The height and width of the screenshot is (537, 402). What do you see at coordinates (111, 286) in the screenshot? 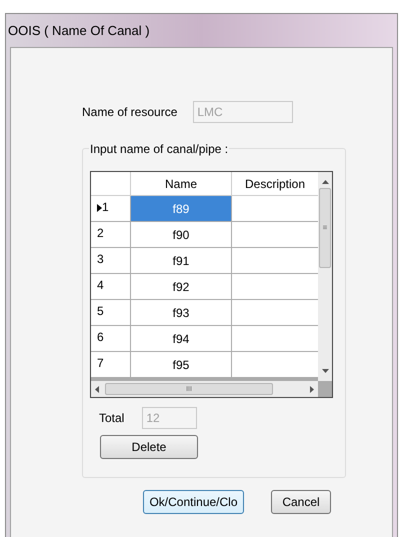
I see `row-header: 4` at bounding box center [111, 286].